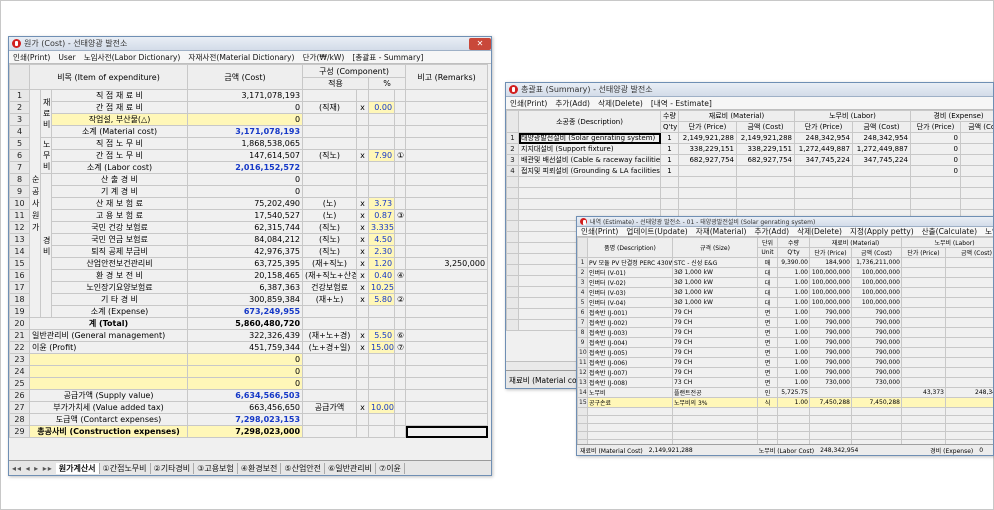 The width and height of the screenshot is (994, 510). I want to click on amount-cell: 20,158,465, so click(245, 275).